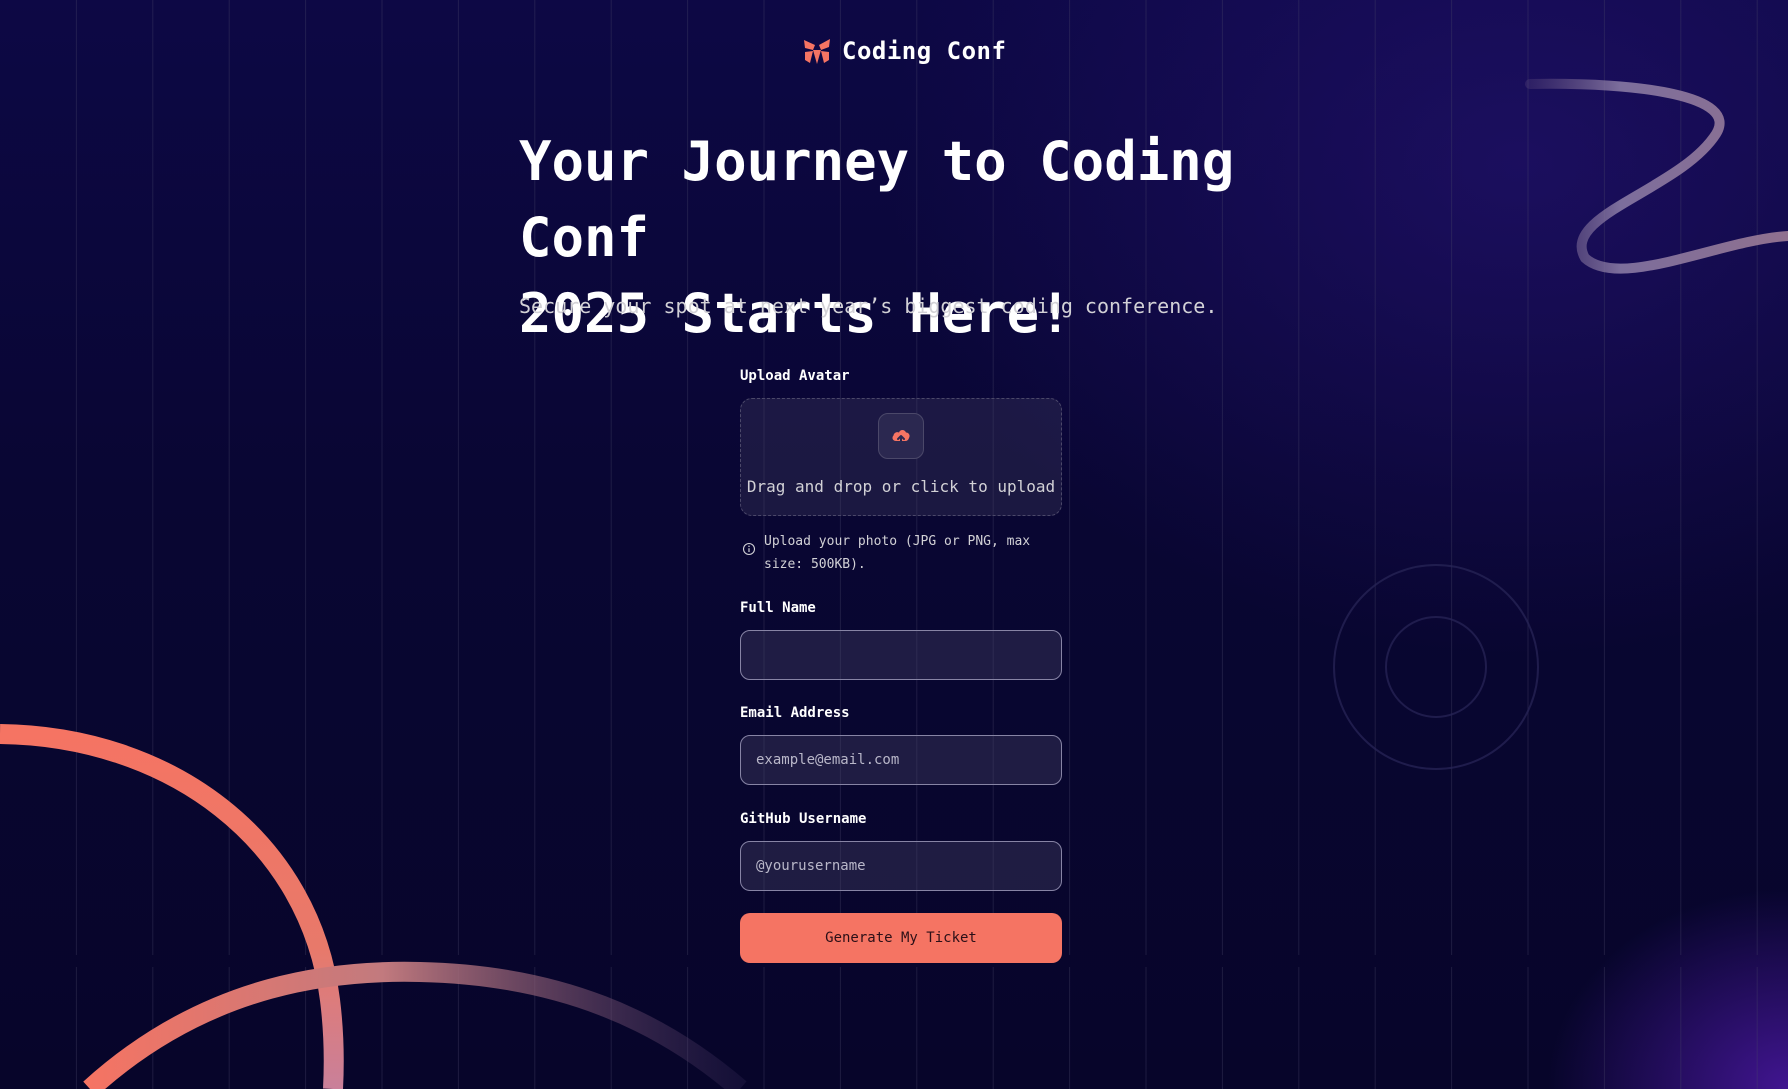 This screenshot has width=1788, height=1089. Describe the element at coordinates (803, 819) in the screenshot. I see `github-username-label: GitHub Username` at that location.